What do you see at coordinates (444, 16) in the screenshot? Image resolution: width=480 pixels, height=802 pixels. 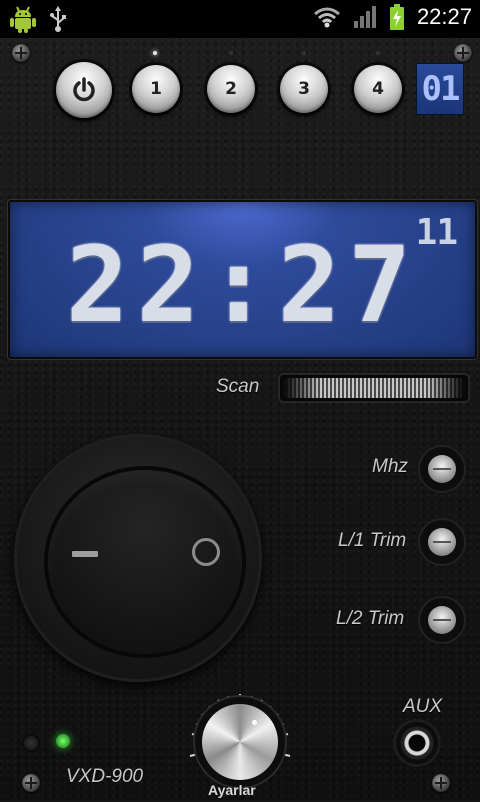 I see `status-time: 22:27` at bounding box center [444, 16].